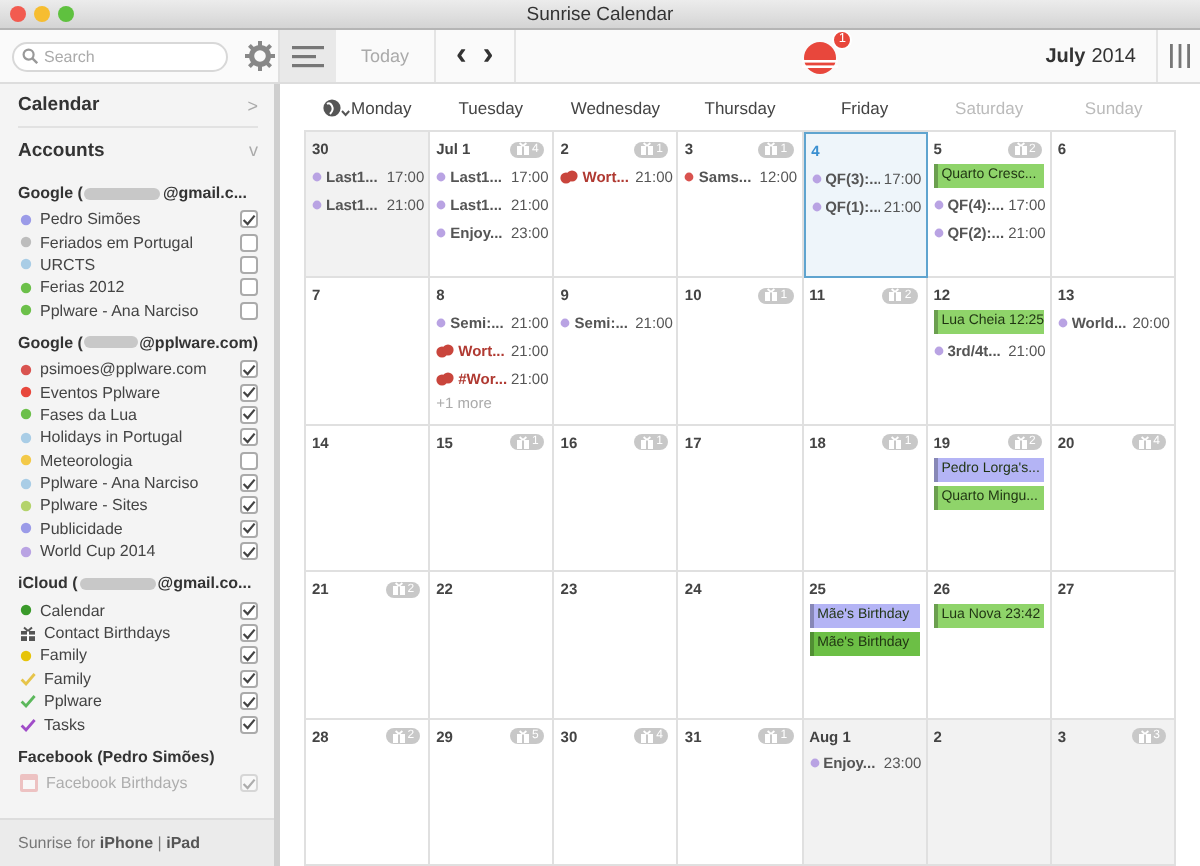  I want to click on calendar-heading: Calendar, so click(59, 105).